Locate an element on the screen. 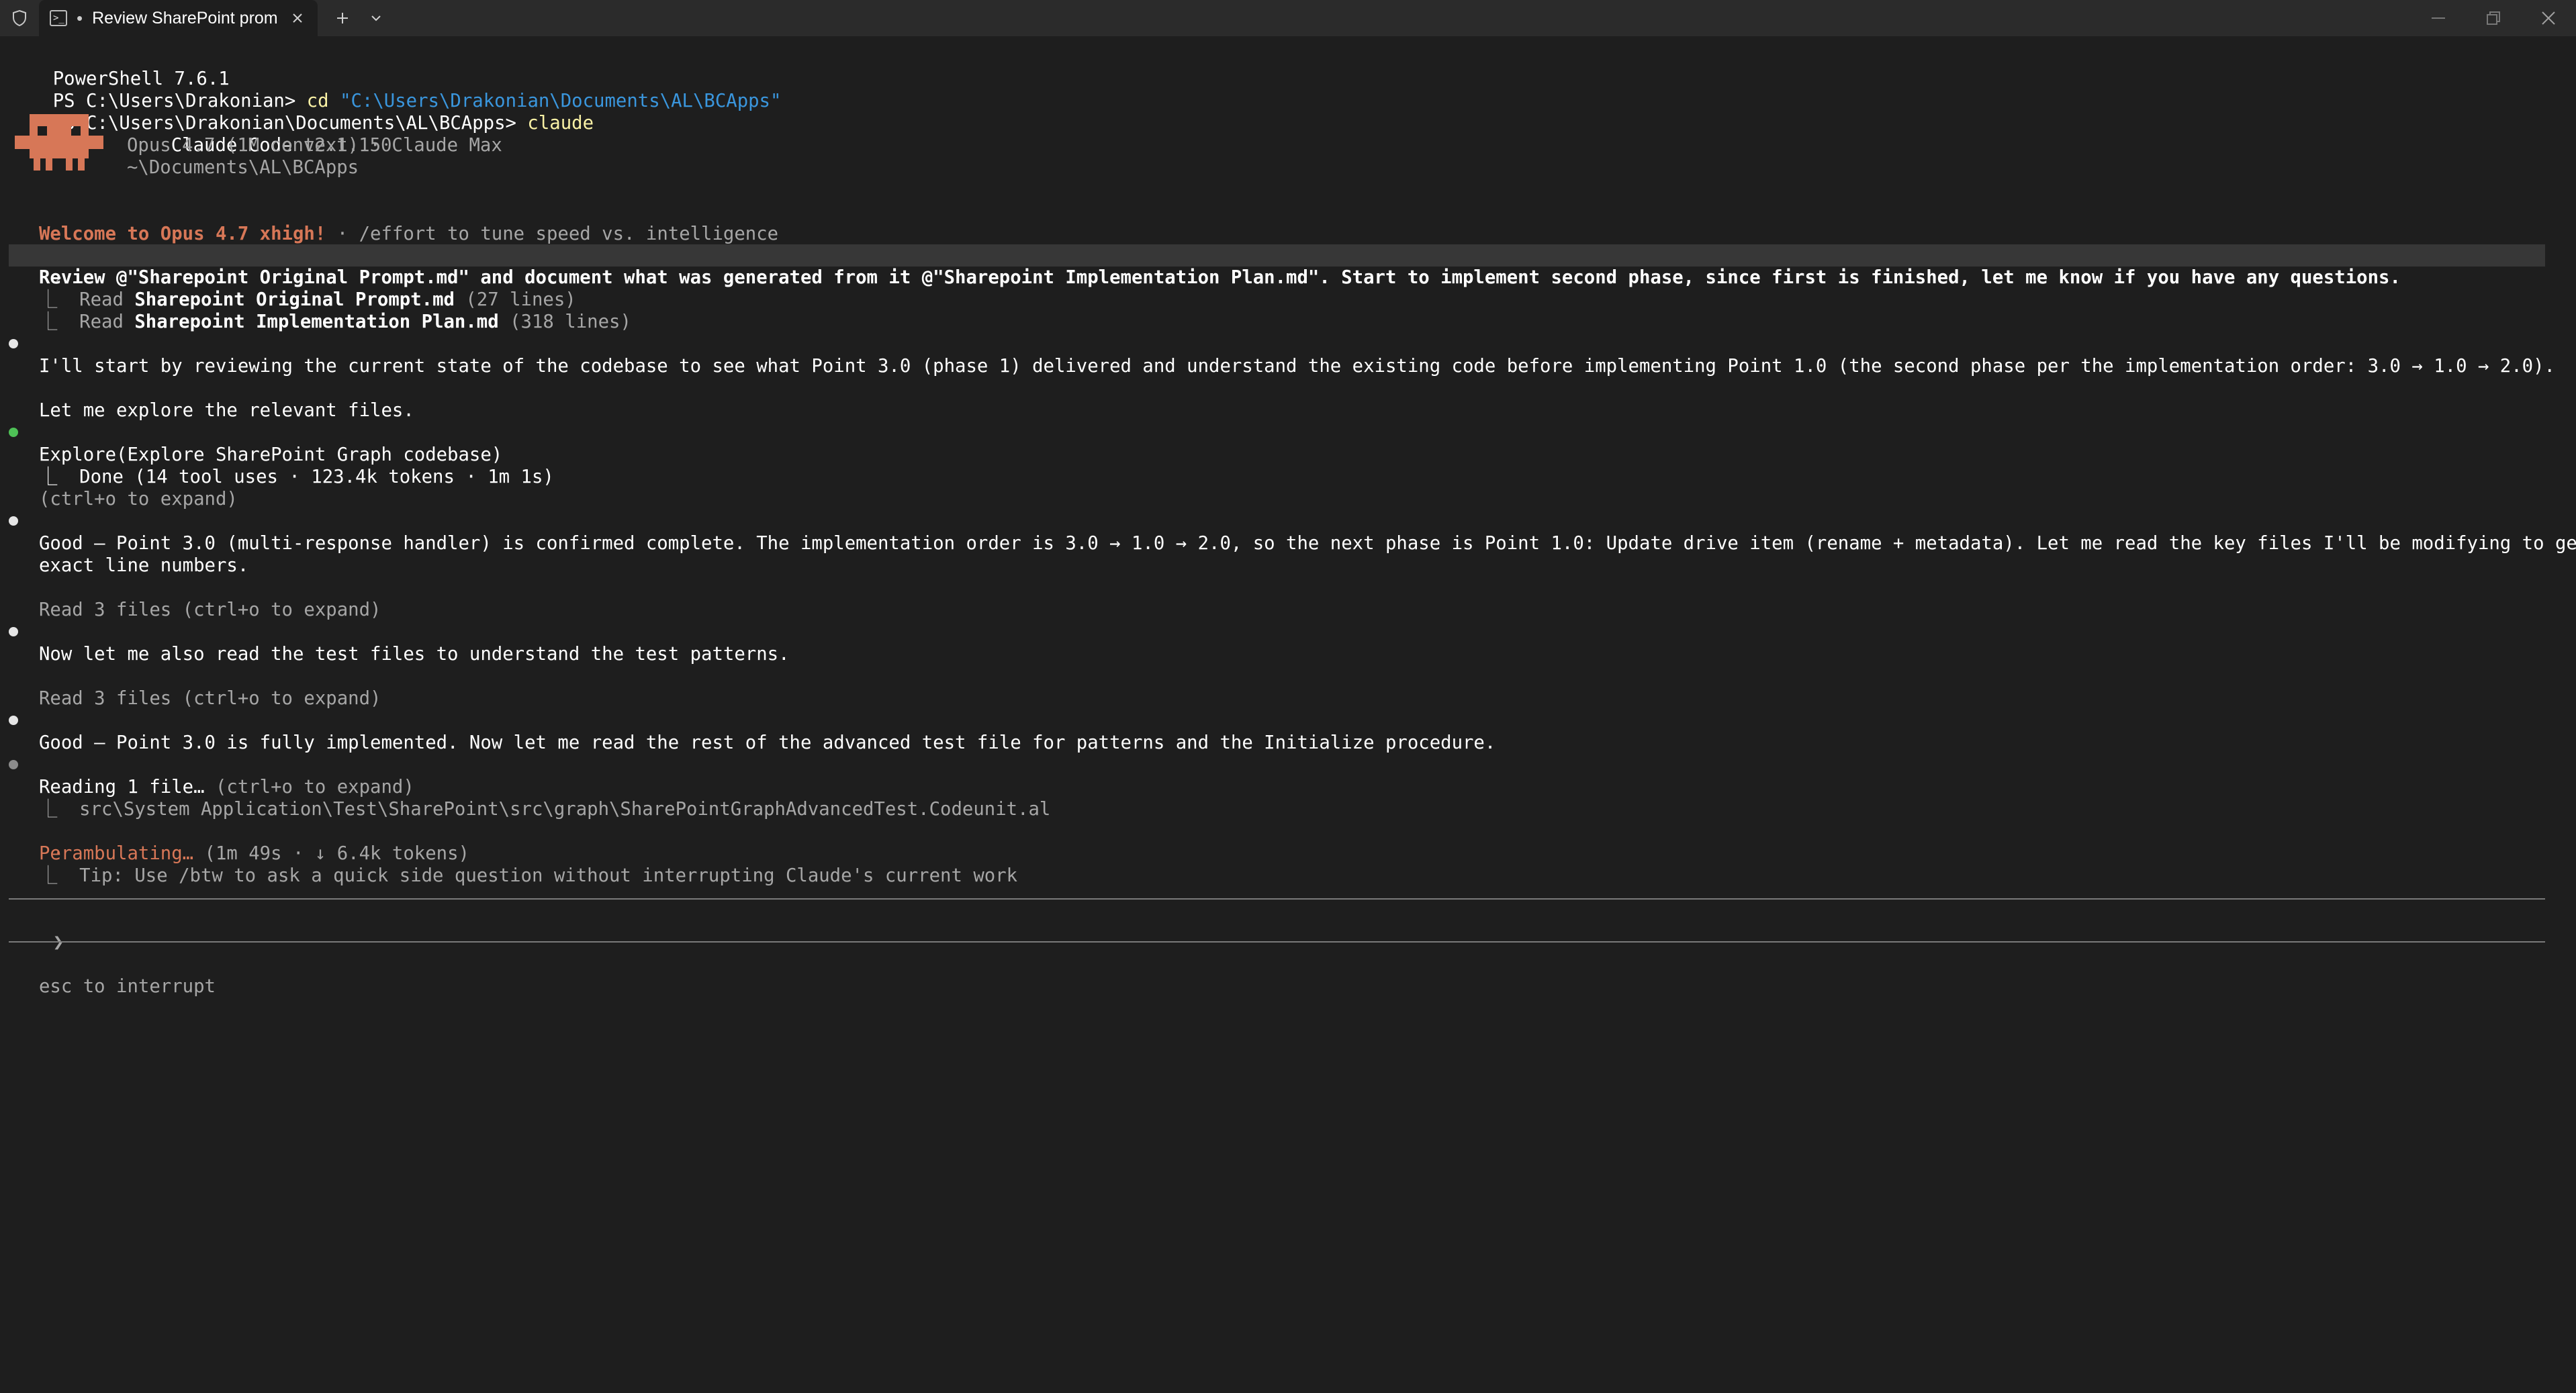 The image size is (2576, 1393). powershell-version: PowerShell 7.6.1 is located at coordinates (119, 67).